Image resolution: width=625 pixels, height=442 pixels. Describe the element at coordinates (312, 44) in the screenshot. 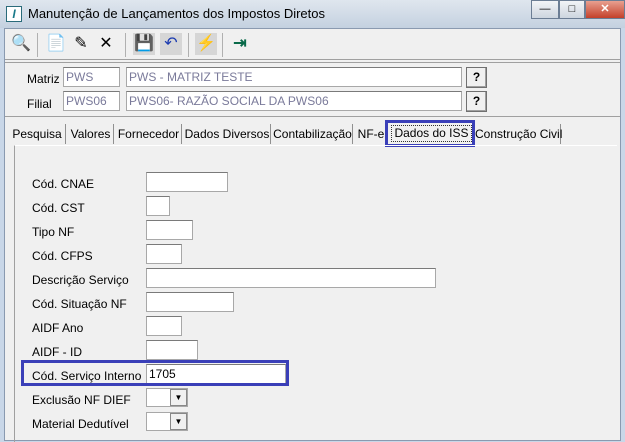

I see `toolbar: 🔍 📄 ✎ ✕ 💾 ↶ ⚡ ⇥` at that location.